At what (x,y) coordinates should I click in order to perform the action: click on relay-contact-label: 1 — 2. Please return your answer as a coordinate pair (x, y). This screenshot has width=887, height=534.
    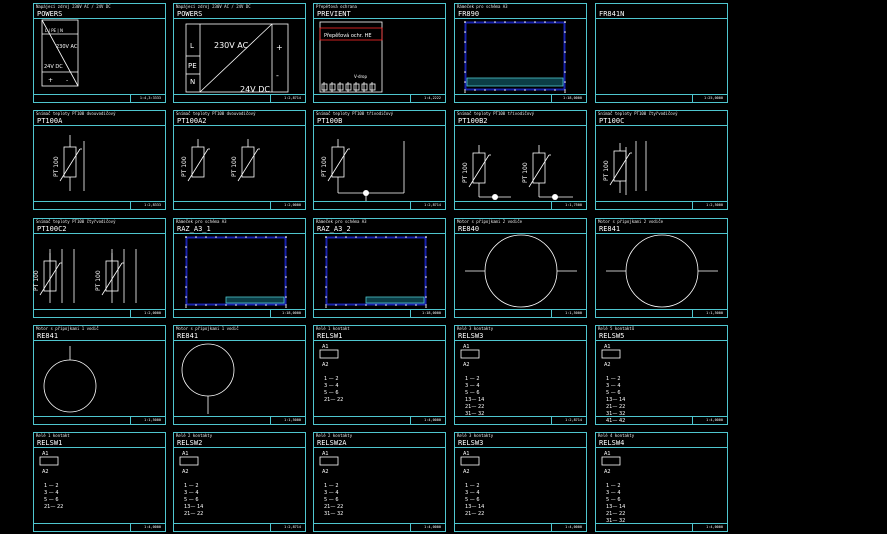
    Looking at the image, I should click on (191, 486).